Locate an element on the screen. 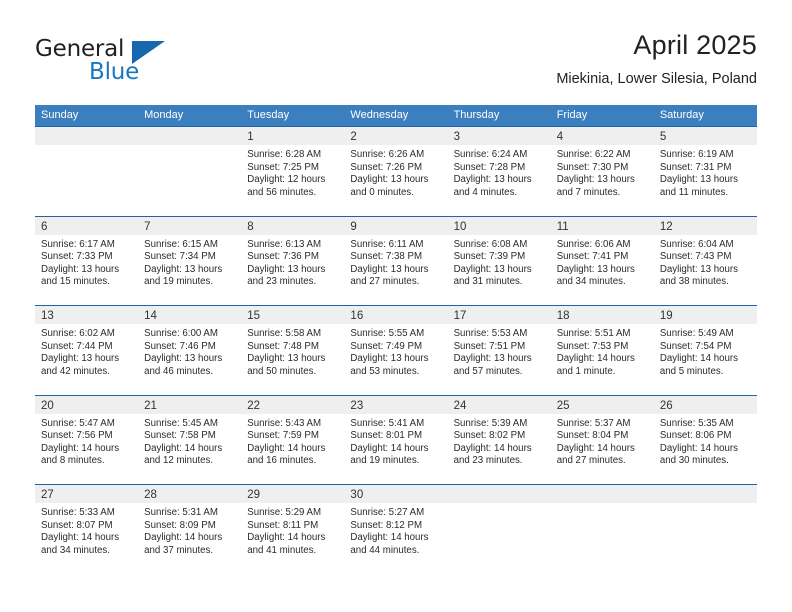 The image size is (792, 612). sunrise-text: Sunrise: 5:47 AM is located at coordinates (78, 423).